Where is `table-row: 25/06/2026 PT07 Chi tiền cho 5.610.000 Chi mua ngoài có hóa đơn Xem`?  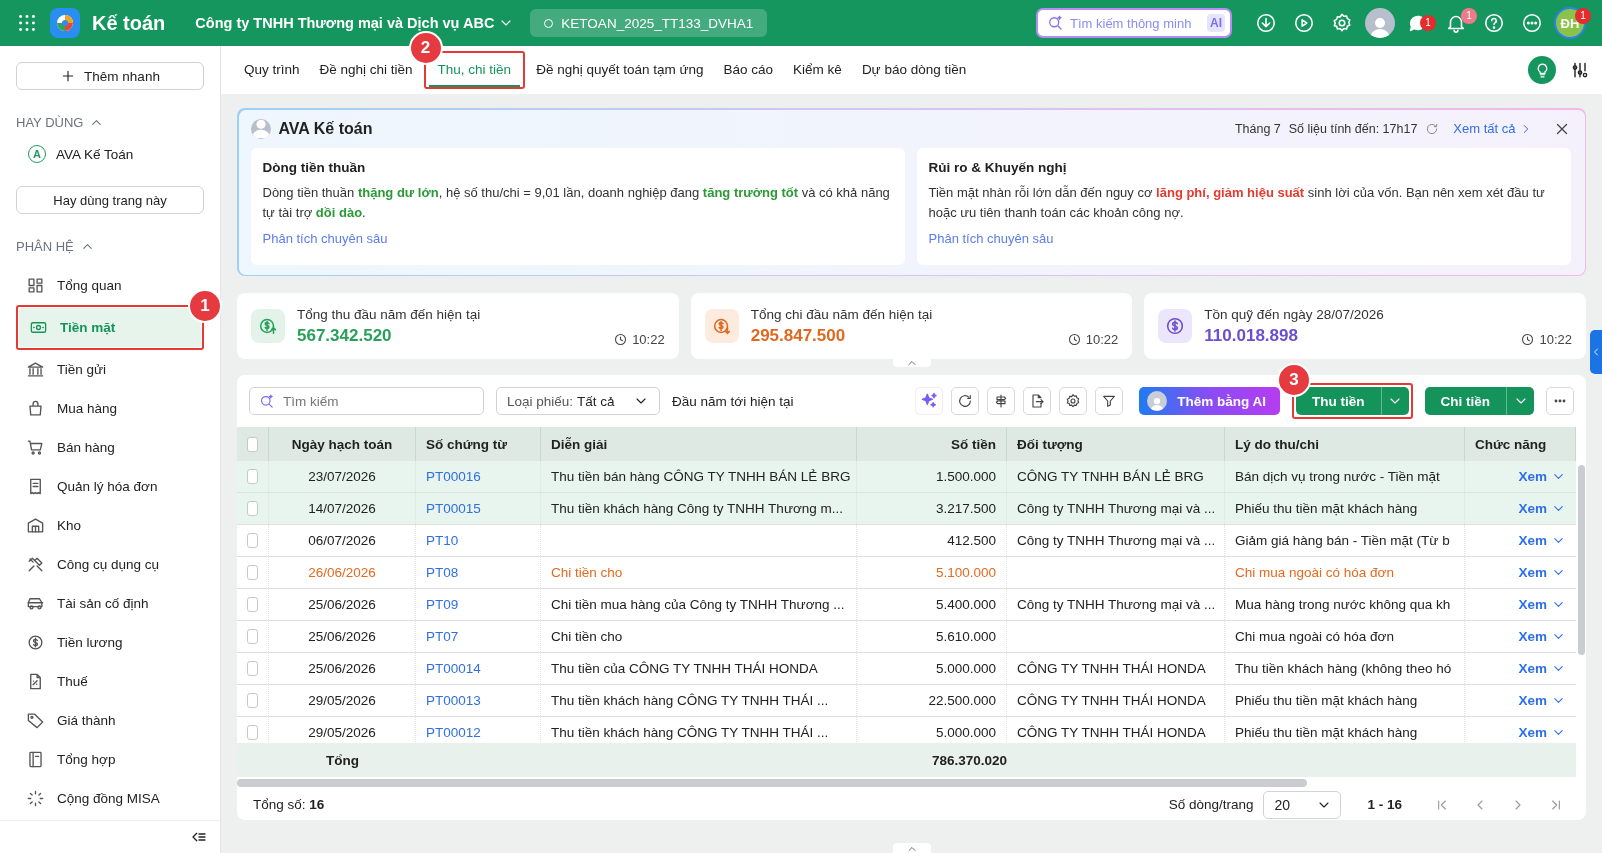
table-row: 25/06/2026 PT07 Chi tiền cho 5.610.000 Chi mua ngoài có hóa đơn Xem is located at coordinates (906, 637).